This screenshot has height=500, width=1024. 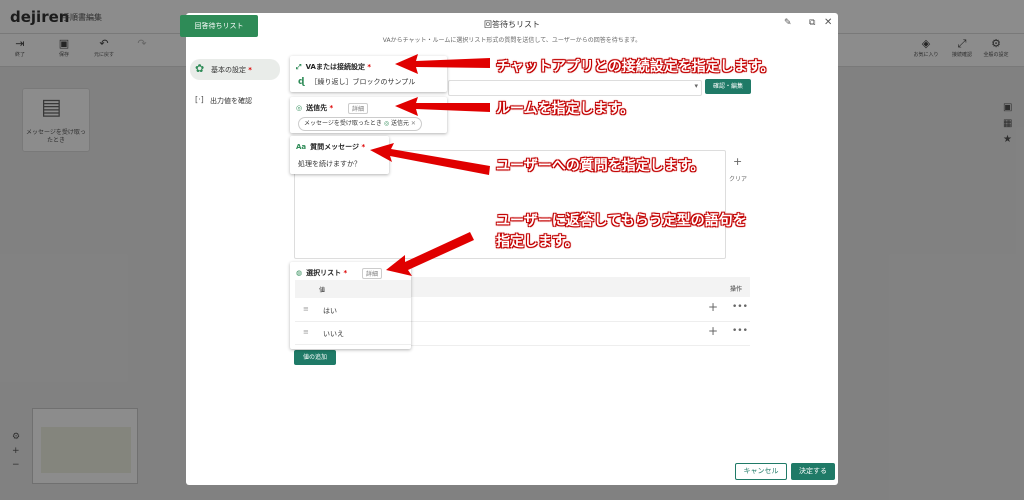 I want to click on arrow-destination, so click(x=442, y=106).